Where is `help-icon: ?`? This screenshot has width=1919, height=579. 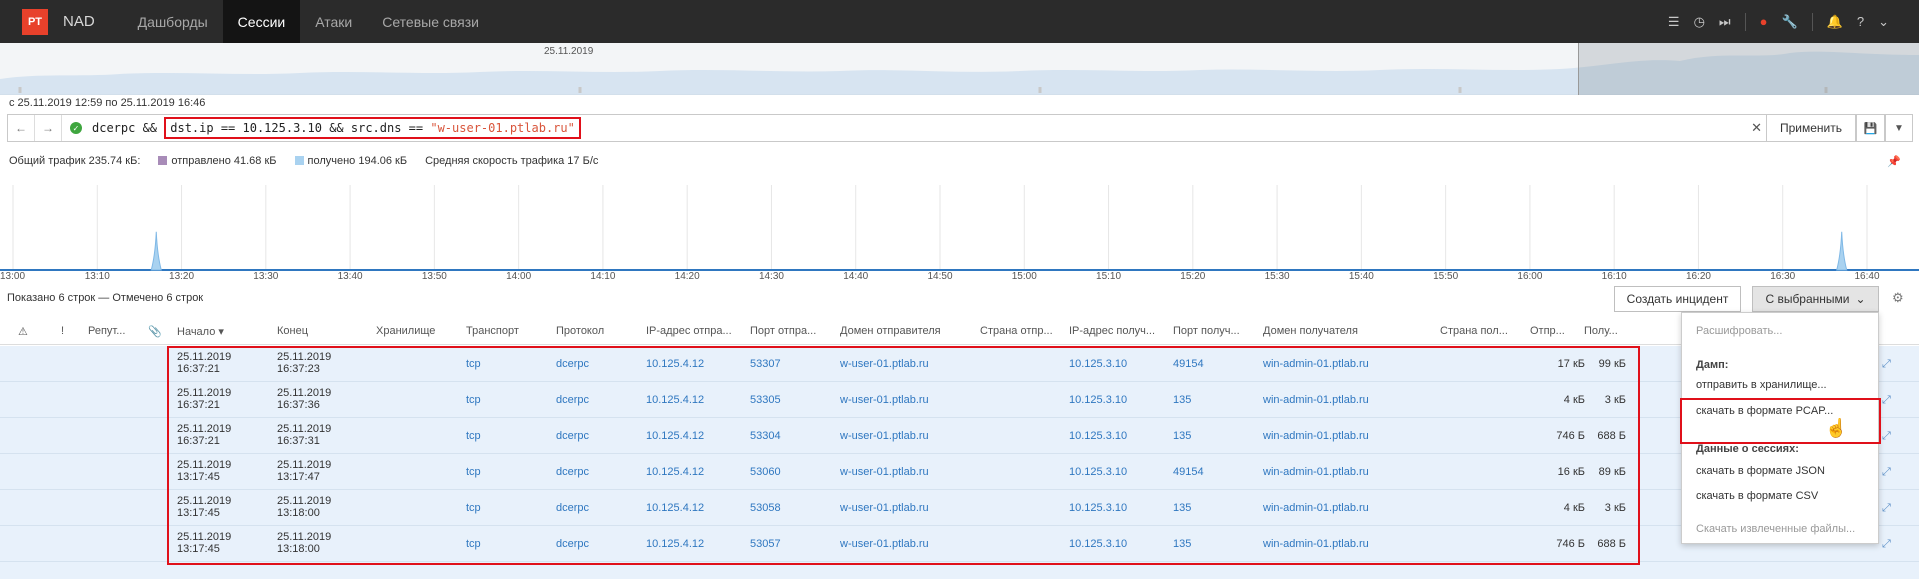
help-icon: ? is located at coordinates (1860, 21).